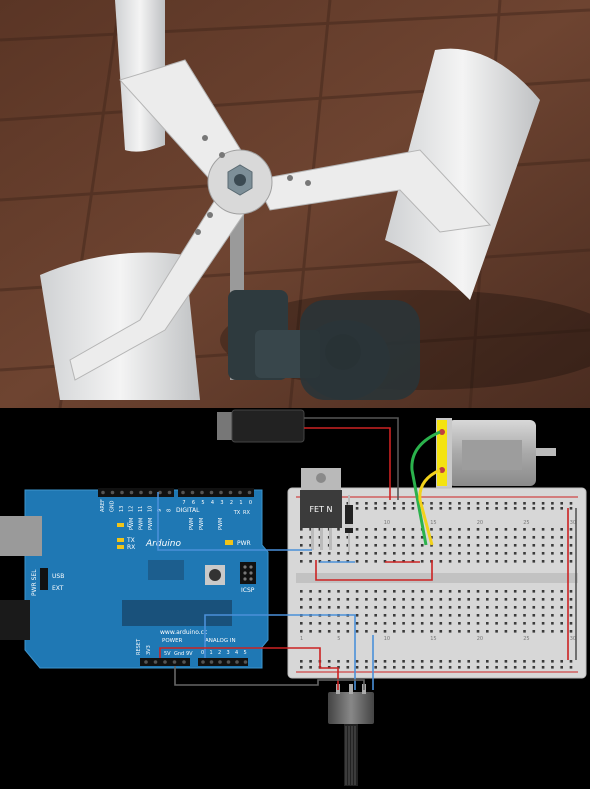 This screenshot has height=789, width=590. Describe the element at coordinates (211, 653) in the screenshot. I see `analog-pin-label: 1` at that location.